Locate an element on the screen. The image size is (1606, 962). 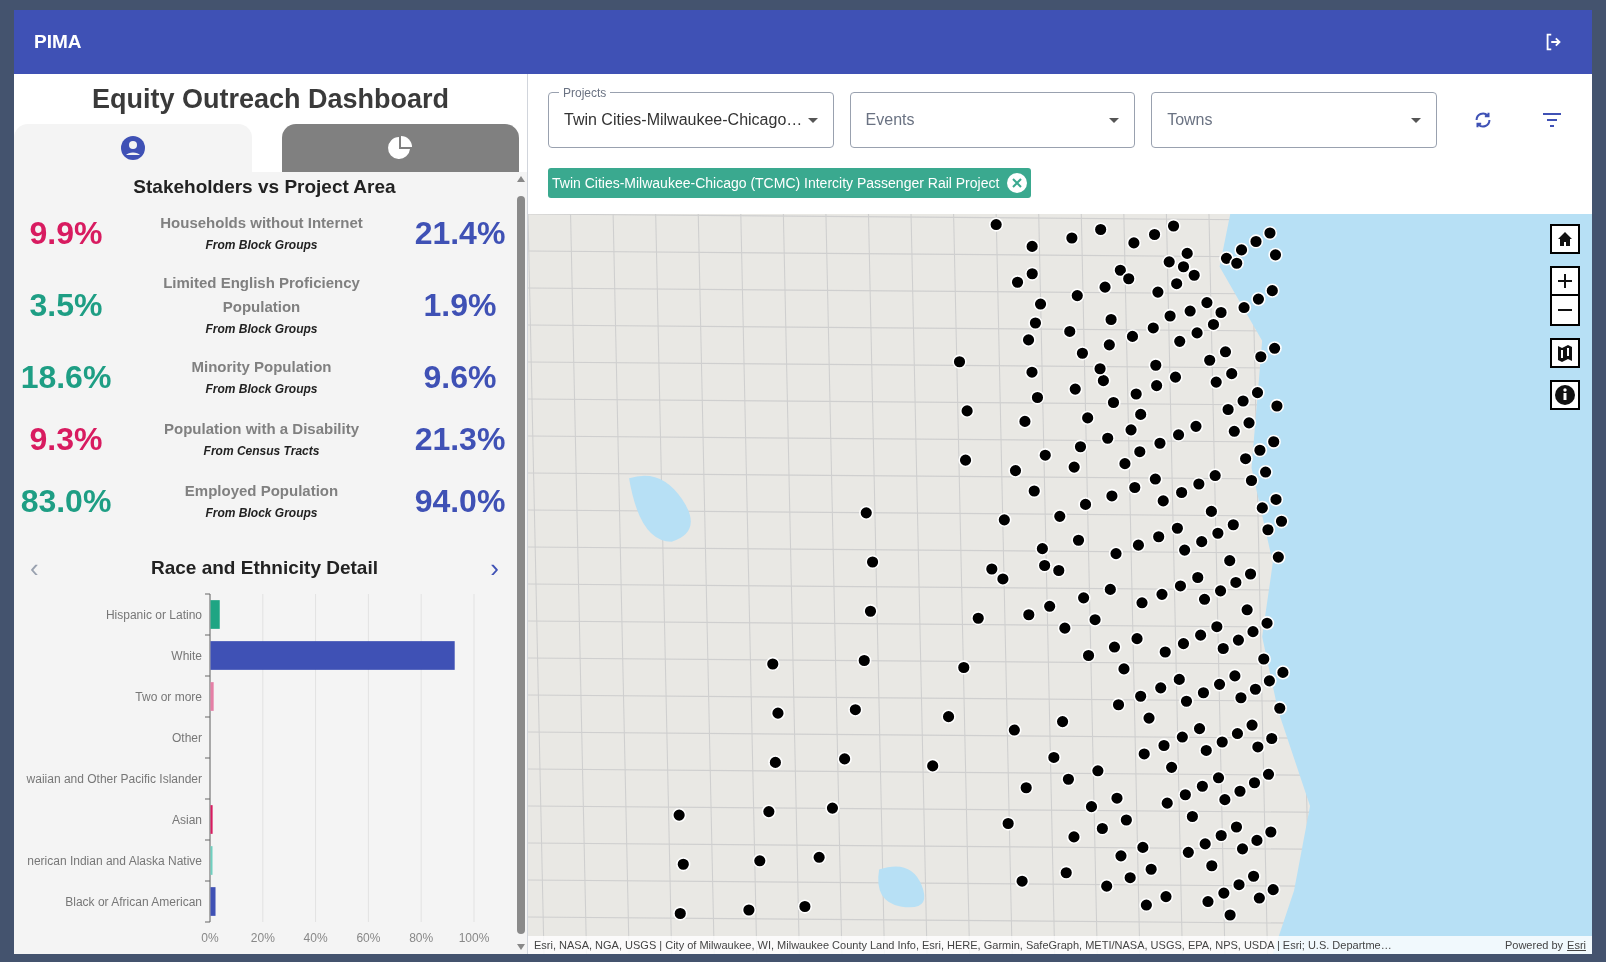
category-label: Two or more is located at coordinates (168, 696).